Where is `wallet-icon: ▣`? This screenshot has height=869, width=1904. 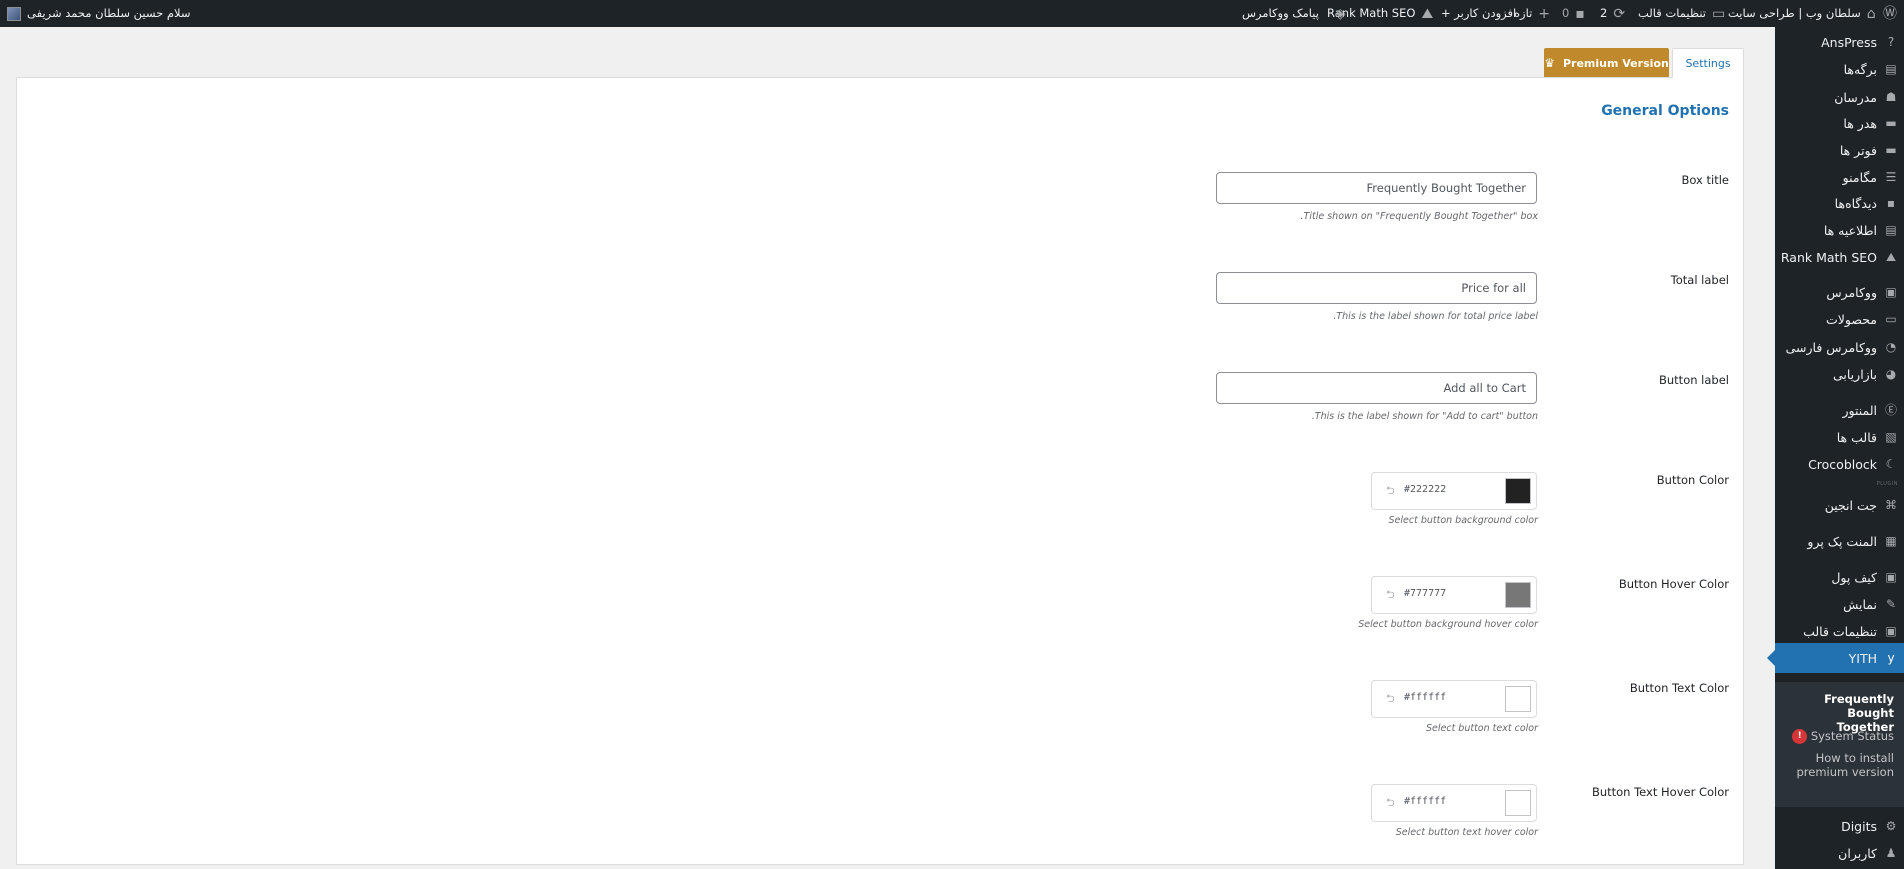 wallet-icon: ▣ is located at coordinates (1891, 577).